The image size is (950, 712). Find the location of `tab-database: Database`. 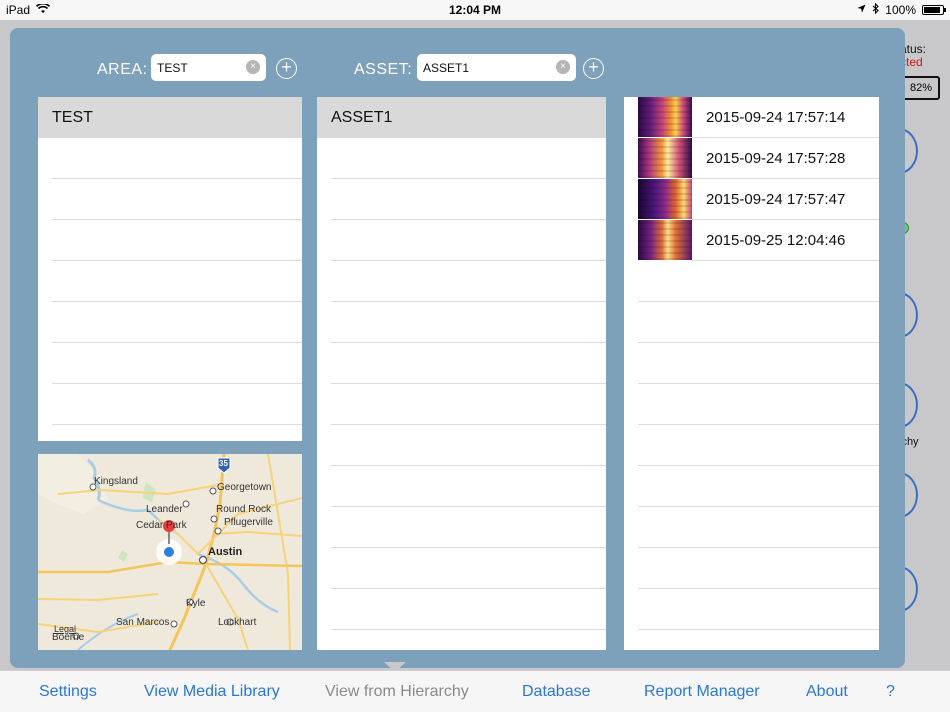

tab-database: Database is located at coordinates (556, 692).